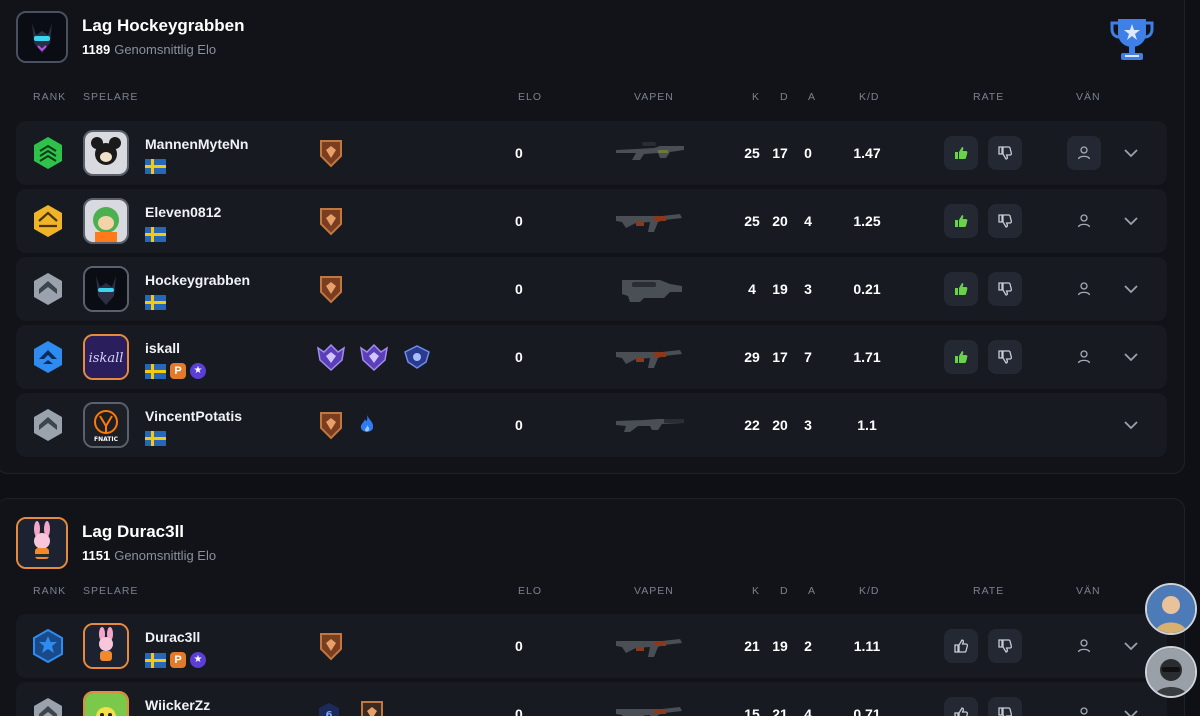 The width and height of the screenshot is (1200, 716). I want to click on player-avatar: iskall, so click(106, 357).